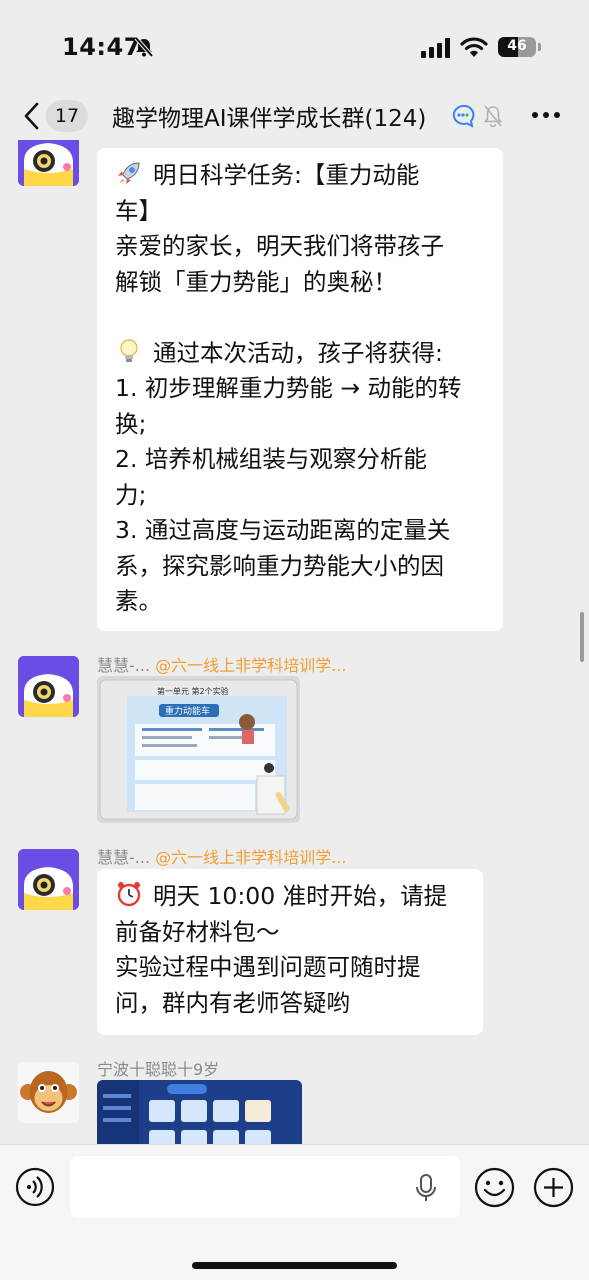 Image resolution: width=589 pixels, height=1280 pixels. What do you see at coordinates (494, 1187) in the screenshot?
I see `smiley-icon` at bounding box center [494, 1187].